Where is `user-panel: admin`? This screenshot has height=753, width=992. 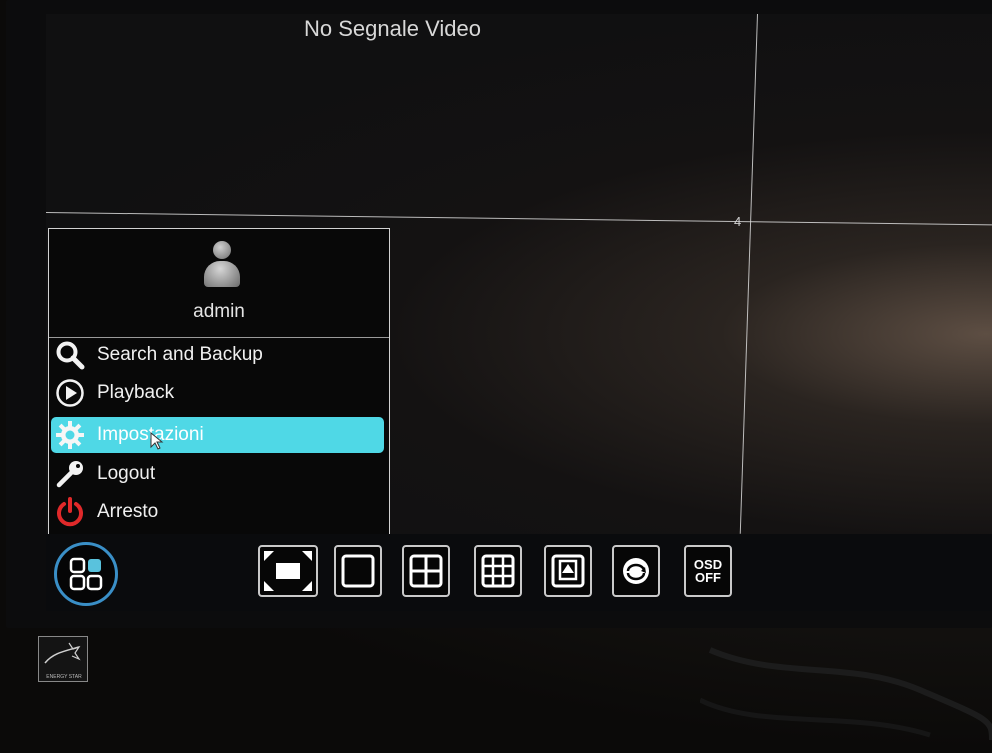 user-panel: admin is located at coordinates (219, 283).